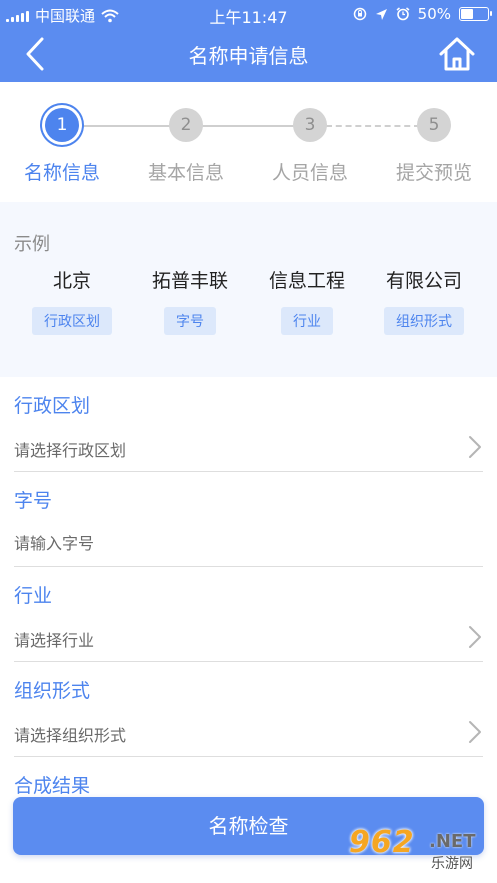  What do you see at coordinates (71, 281) in the screenshot?
I see `example-word: 北京` at bounding box center [71, 281].